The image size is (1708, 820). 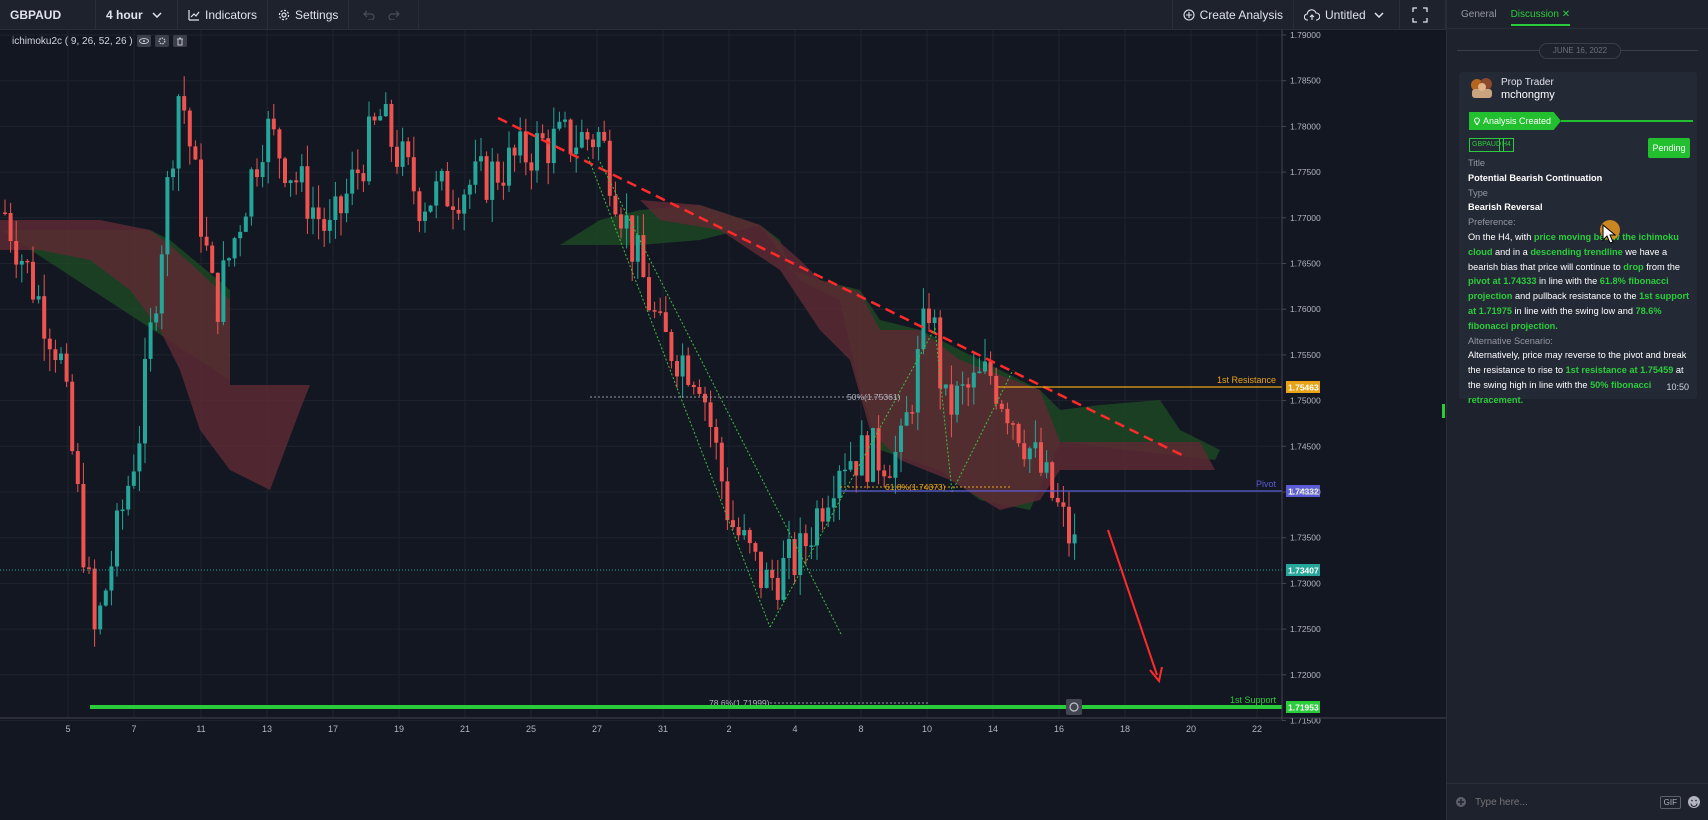 I want to click on type-label: Type, so click(x=1478, y=192).